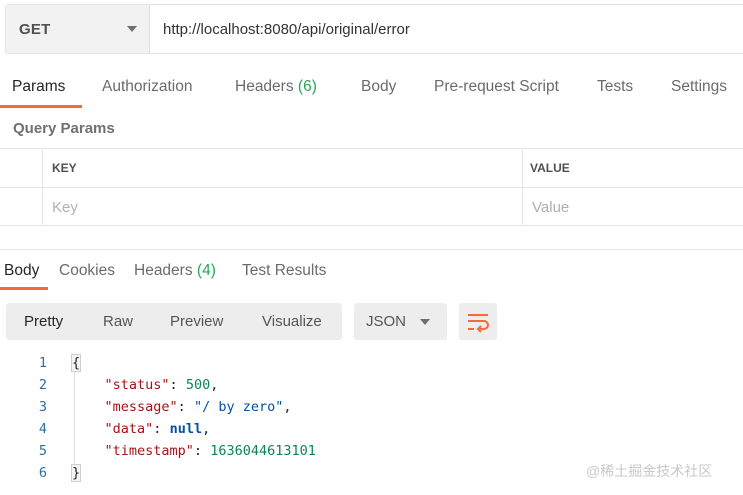 Image resolution: width=743 pixels, height=495 pixels. What do you see at coordinates (21, 271) in the screenshot?
I see `tab-response-body: Body` at bounding box center [21, 271].